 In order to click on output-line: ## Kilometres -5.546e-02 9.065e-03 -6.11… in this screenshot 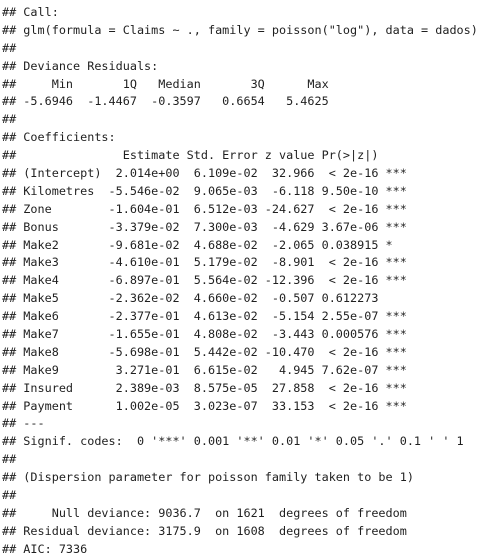, I will do `click(204, 190)`.